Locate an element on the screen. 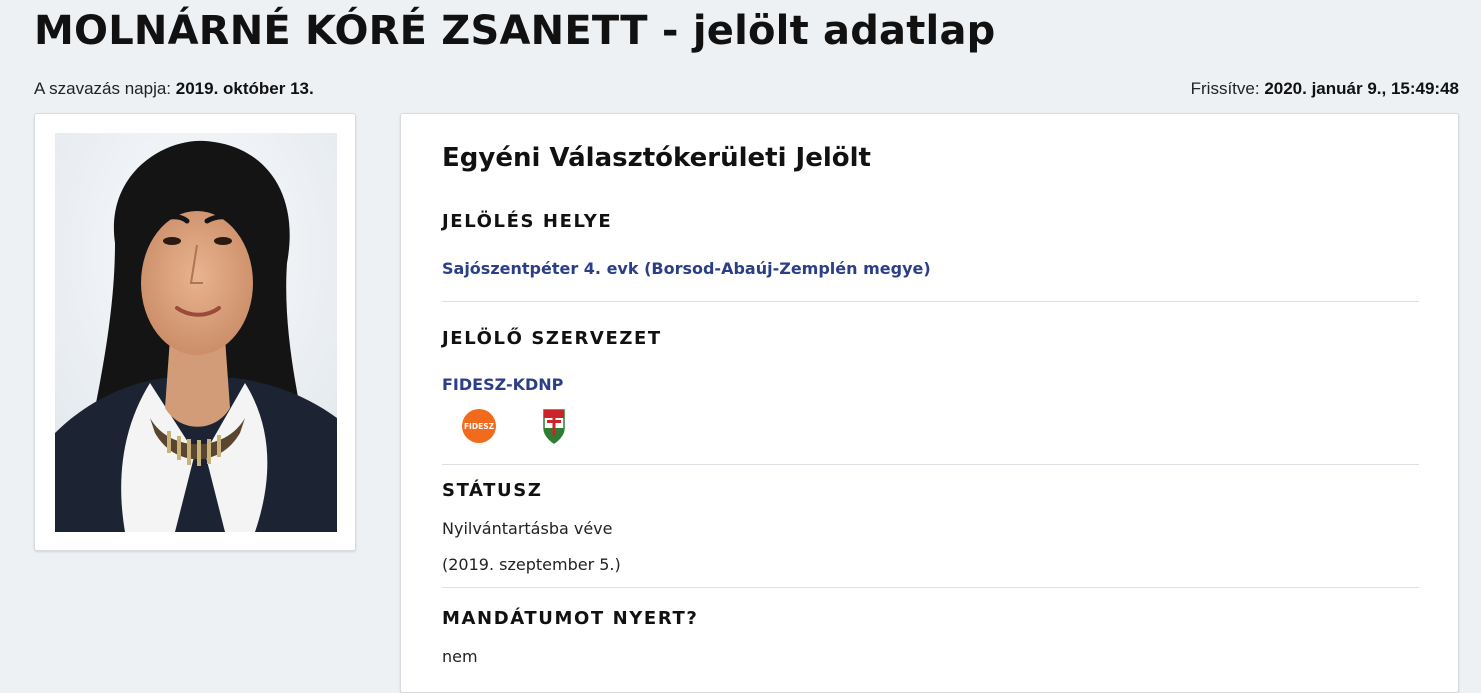 The image size is (1481, 693). fidesz-logo-icon: FIDESZ is located at coordinates (479, 426).